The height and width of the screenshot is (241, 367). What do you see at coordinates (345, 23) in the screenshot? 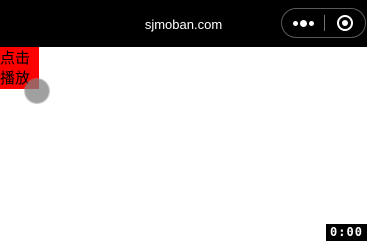
I see `mini-program-close-icon` at bounding box center [345, 23].